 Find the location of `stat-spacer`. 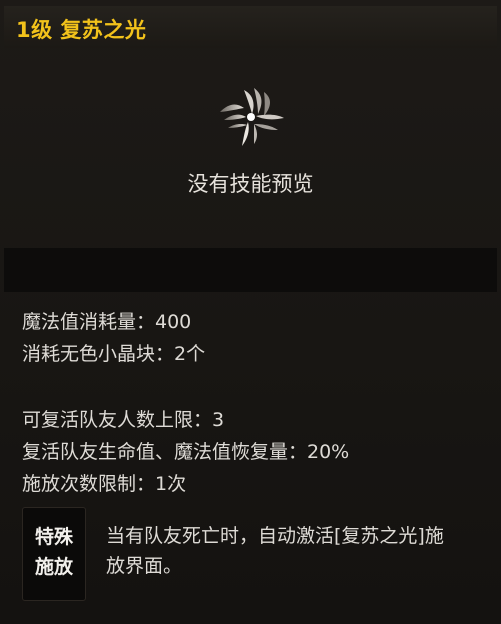

stat-spacer is located at coordinates (257, 387).